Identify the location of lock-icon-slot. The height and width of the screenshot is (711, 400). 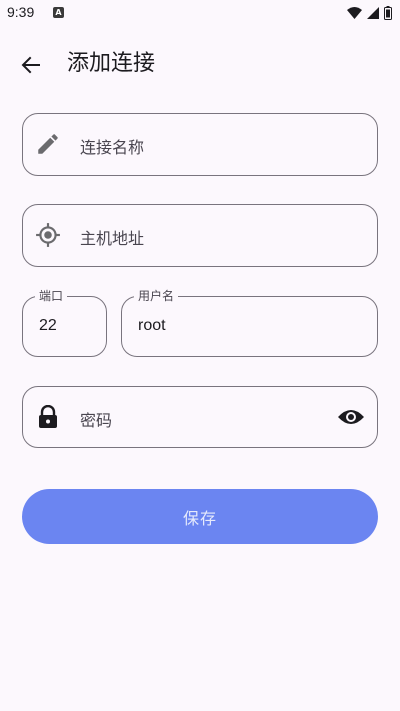
(48, 417).